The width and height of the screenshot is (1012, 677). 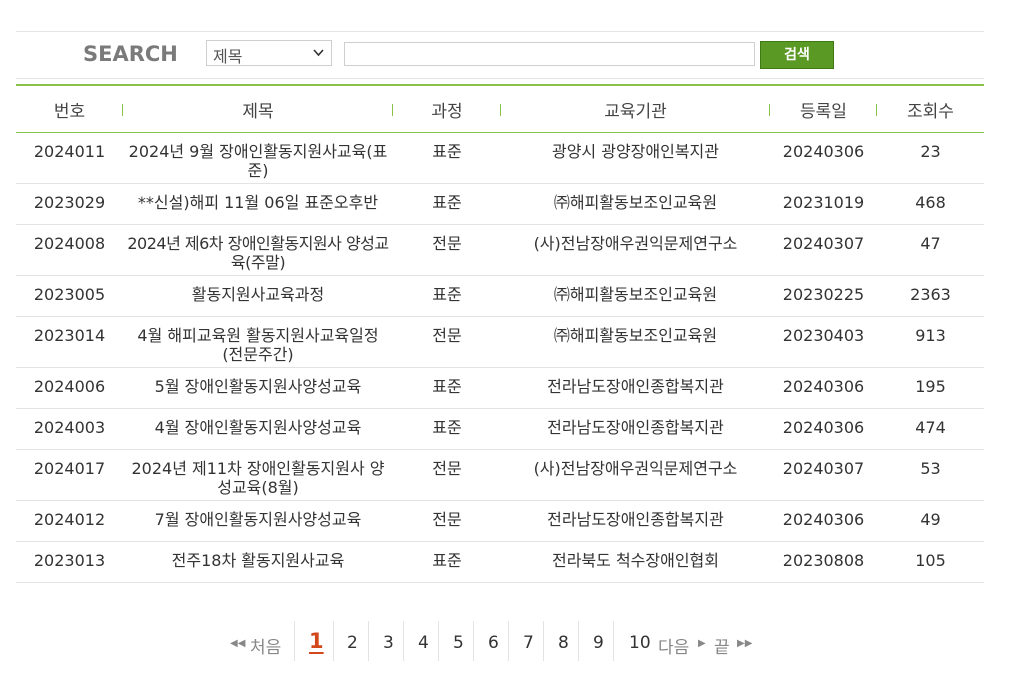 I want to click on cell-views: 913, so click(x=930, y=342).